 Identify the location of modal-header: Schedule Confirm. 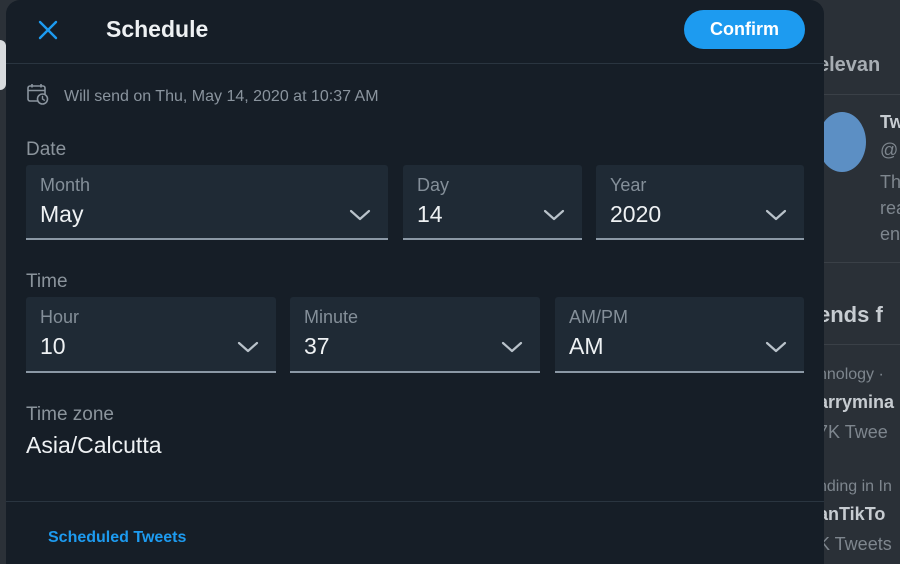
(415, 32).